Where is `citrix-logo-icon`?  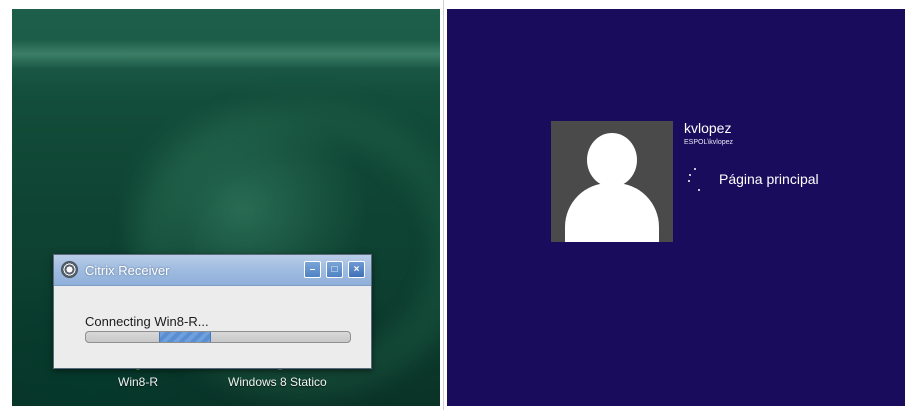
citrix-logo-icon is located at coordinates (69, 269).